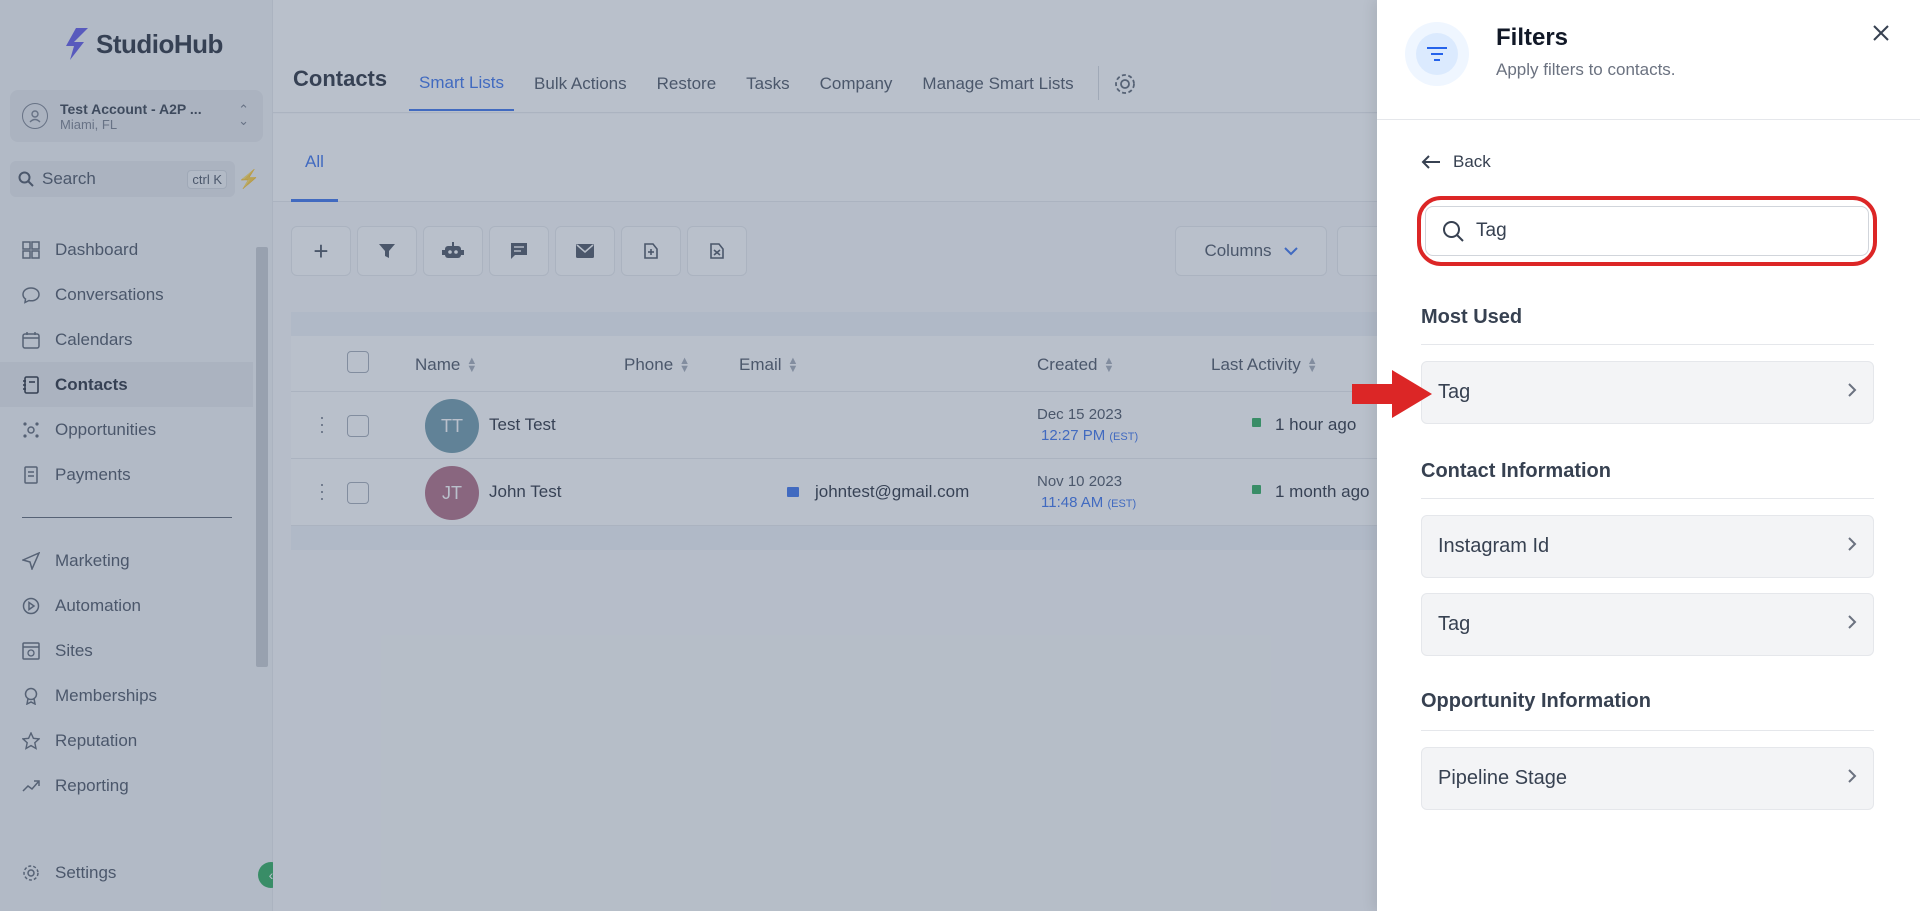 The width and height of the screenshot is (1920, 911). Describe the element at coordinates (1430, 162) in the screenshot. I see `arrow-left-icon` at that location.